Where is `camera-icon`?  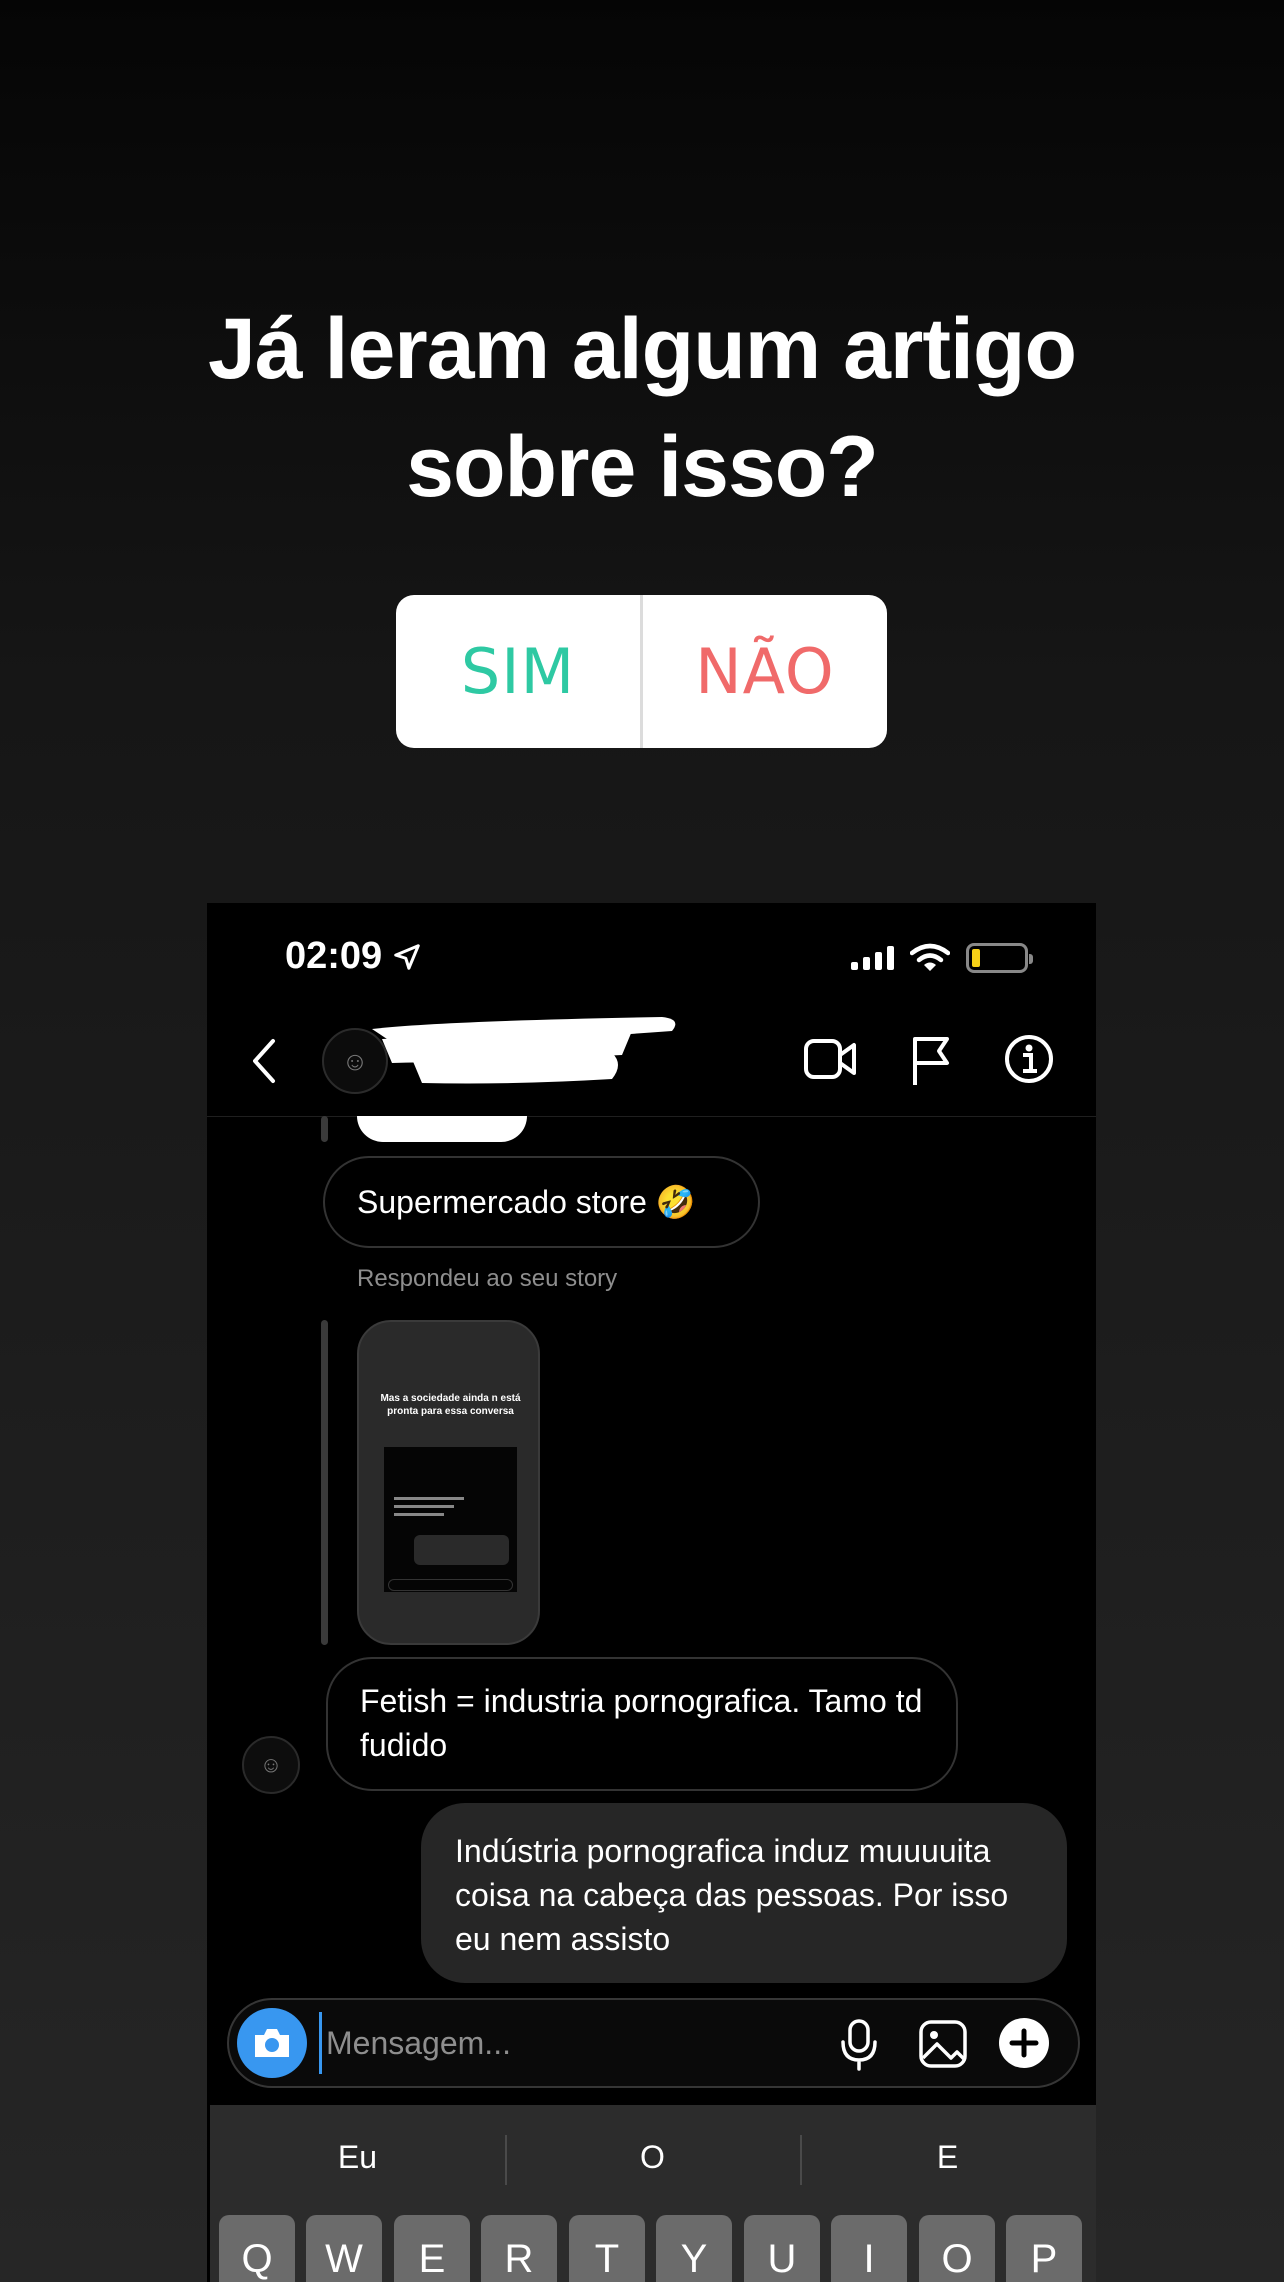
camera-icon is located at coordinates (272, 2043).